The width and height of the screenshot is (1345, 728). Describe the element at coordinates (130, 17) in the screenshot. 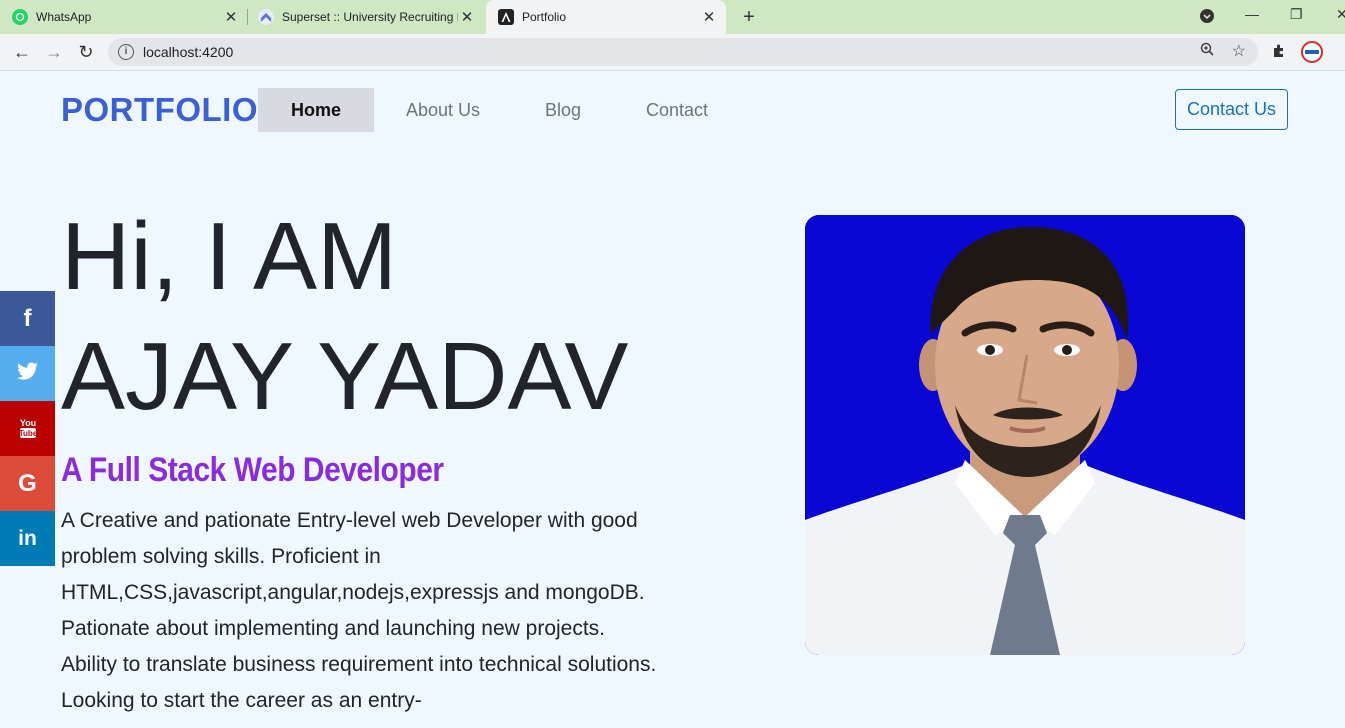

I see `tab-whatsapp: WhatsApp ✕` at that location.